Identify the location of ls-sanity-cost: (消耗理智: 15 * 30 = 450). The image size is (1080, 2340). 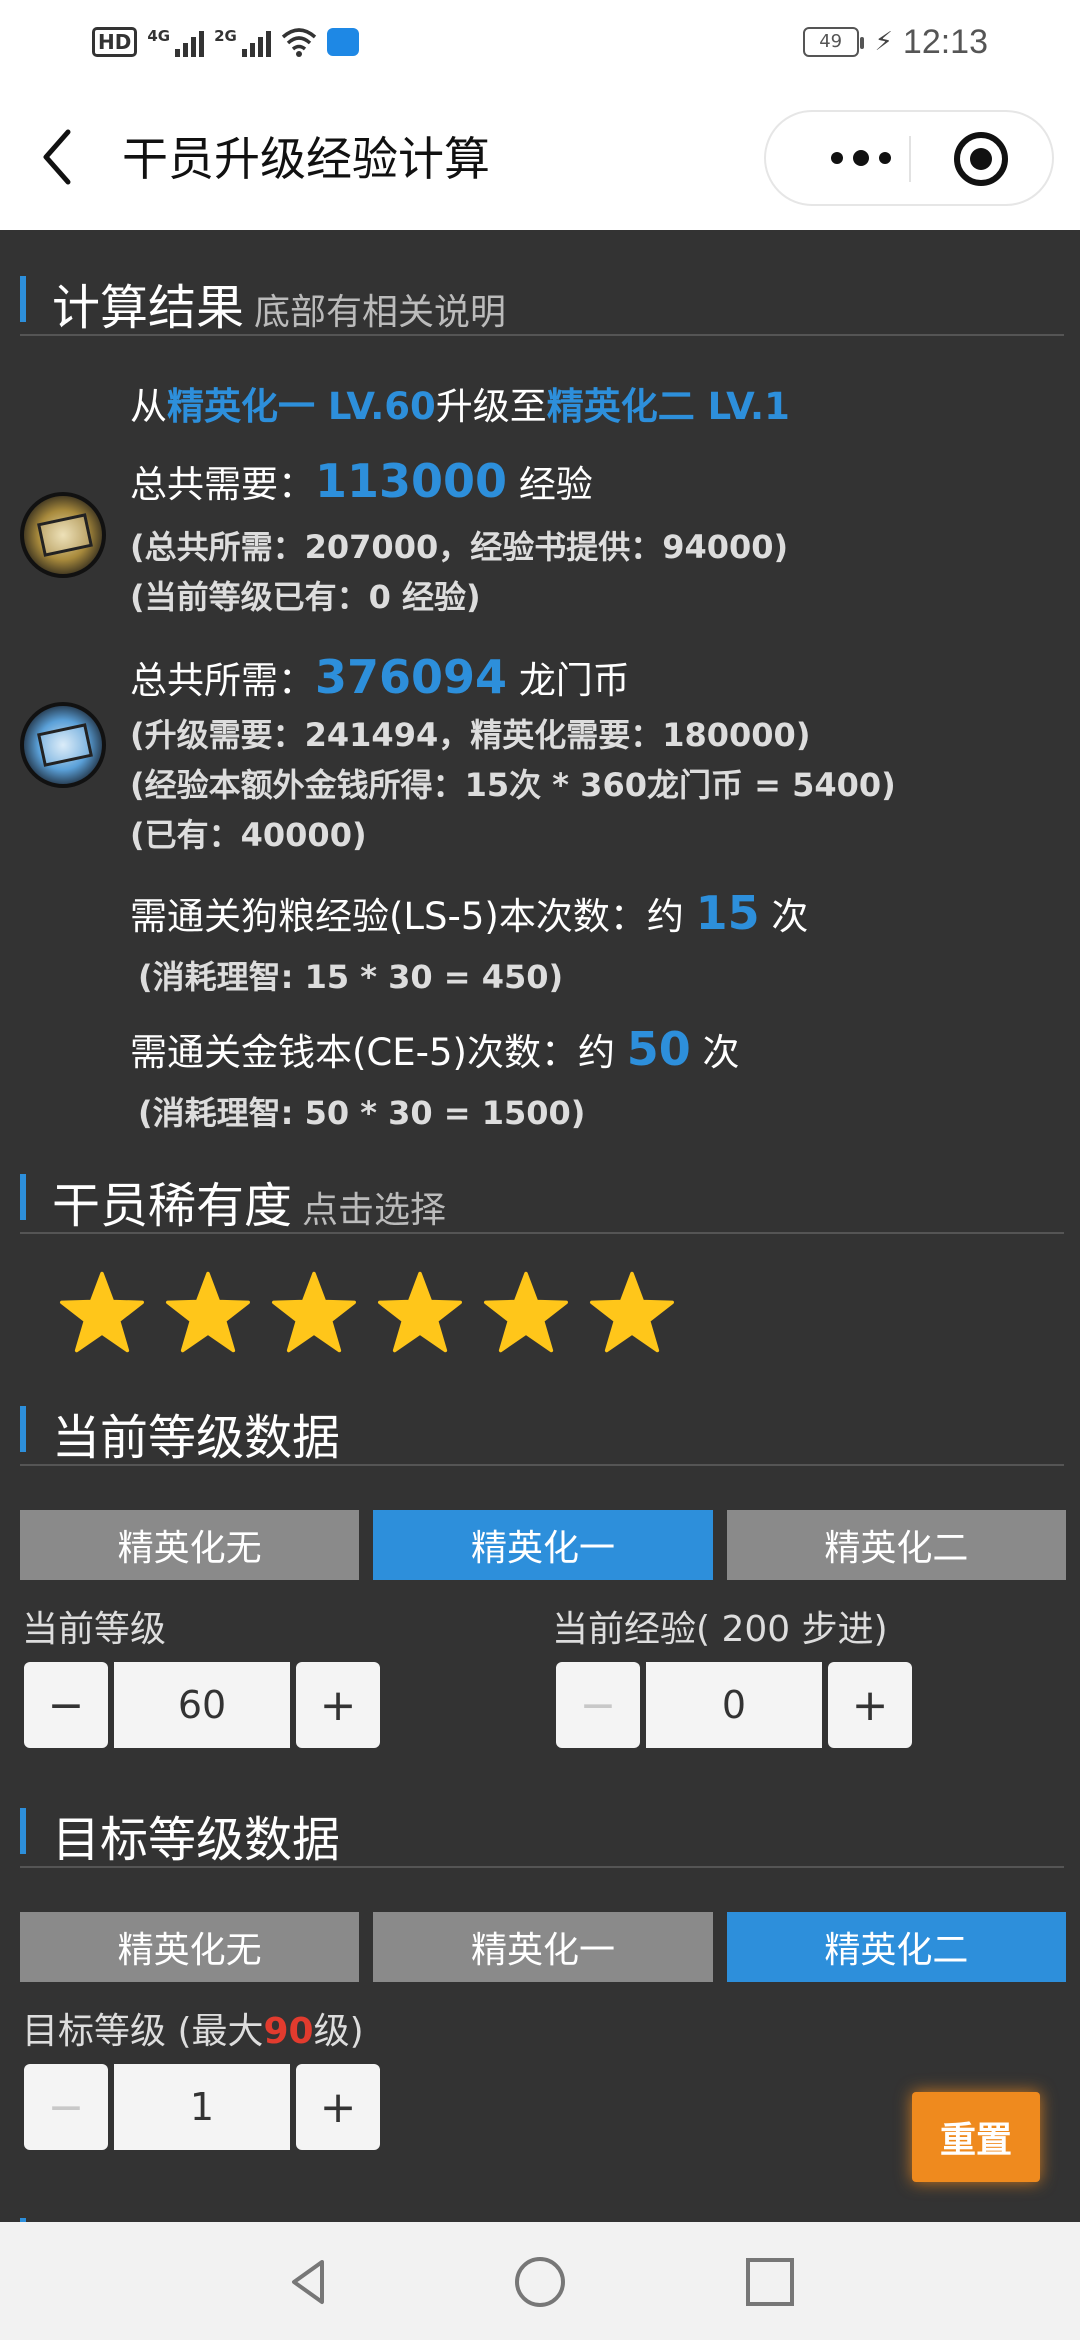
(351, 977).